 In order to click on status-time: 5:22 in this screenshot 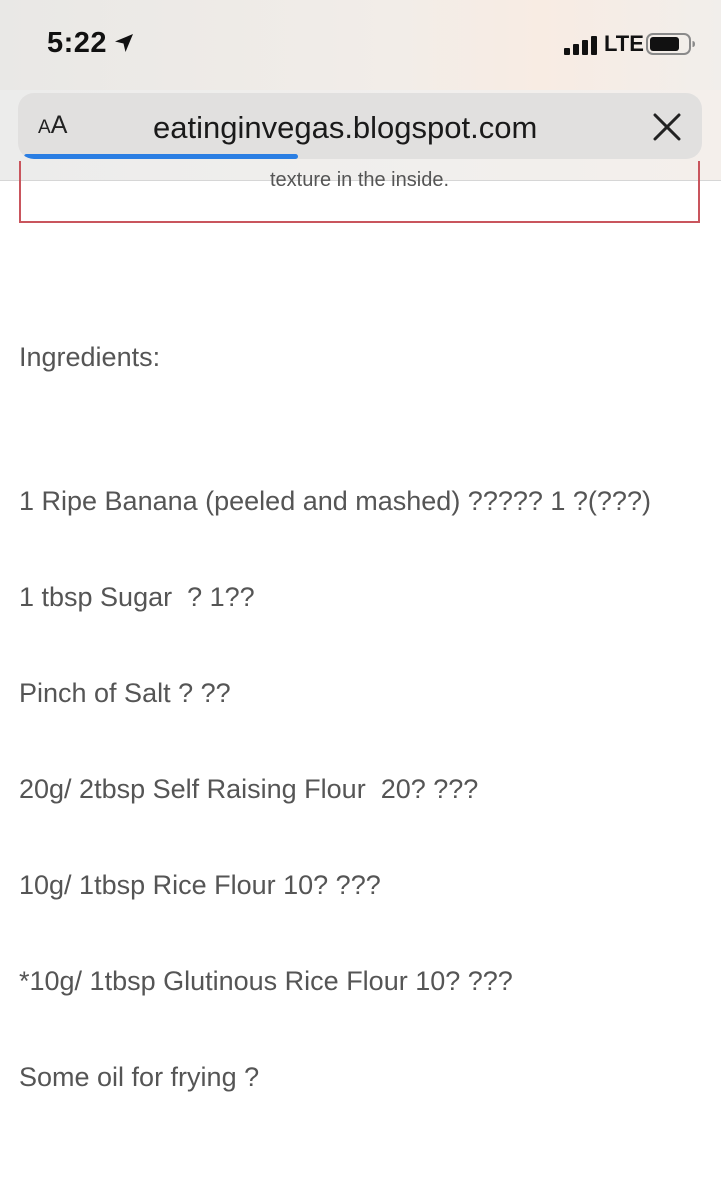, I will do `click(77, 43)`.